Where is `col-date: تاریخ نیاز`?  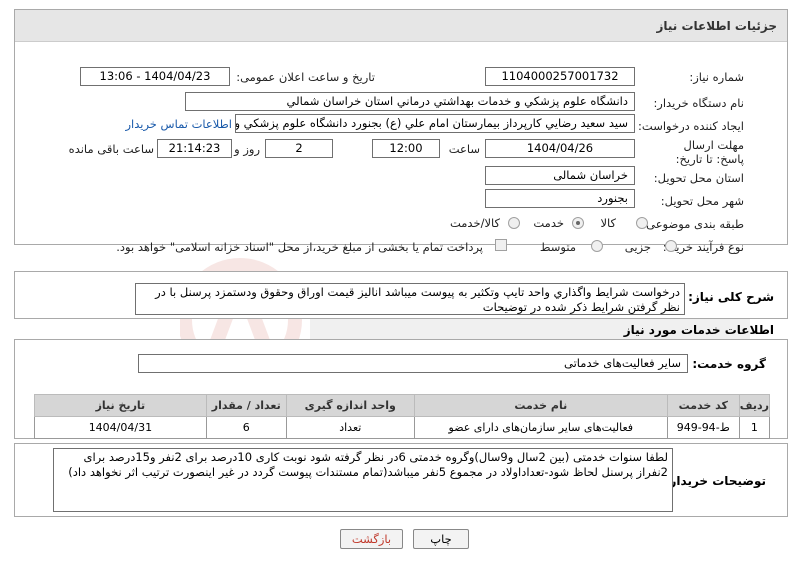 col-date: تاریخ نیاز is located at coordinates (120, 405).